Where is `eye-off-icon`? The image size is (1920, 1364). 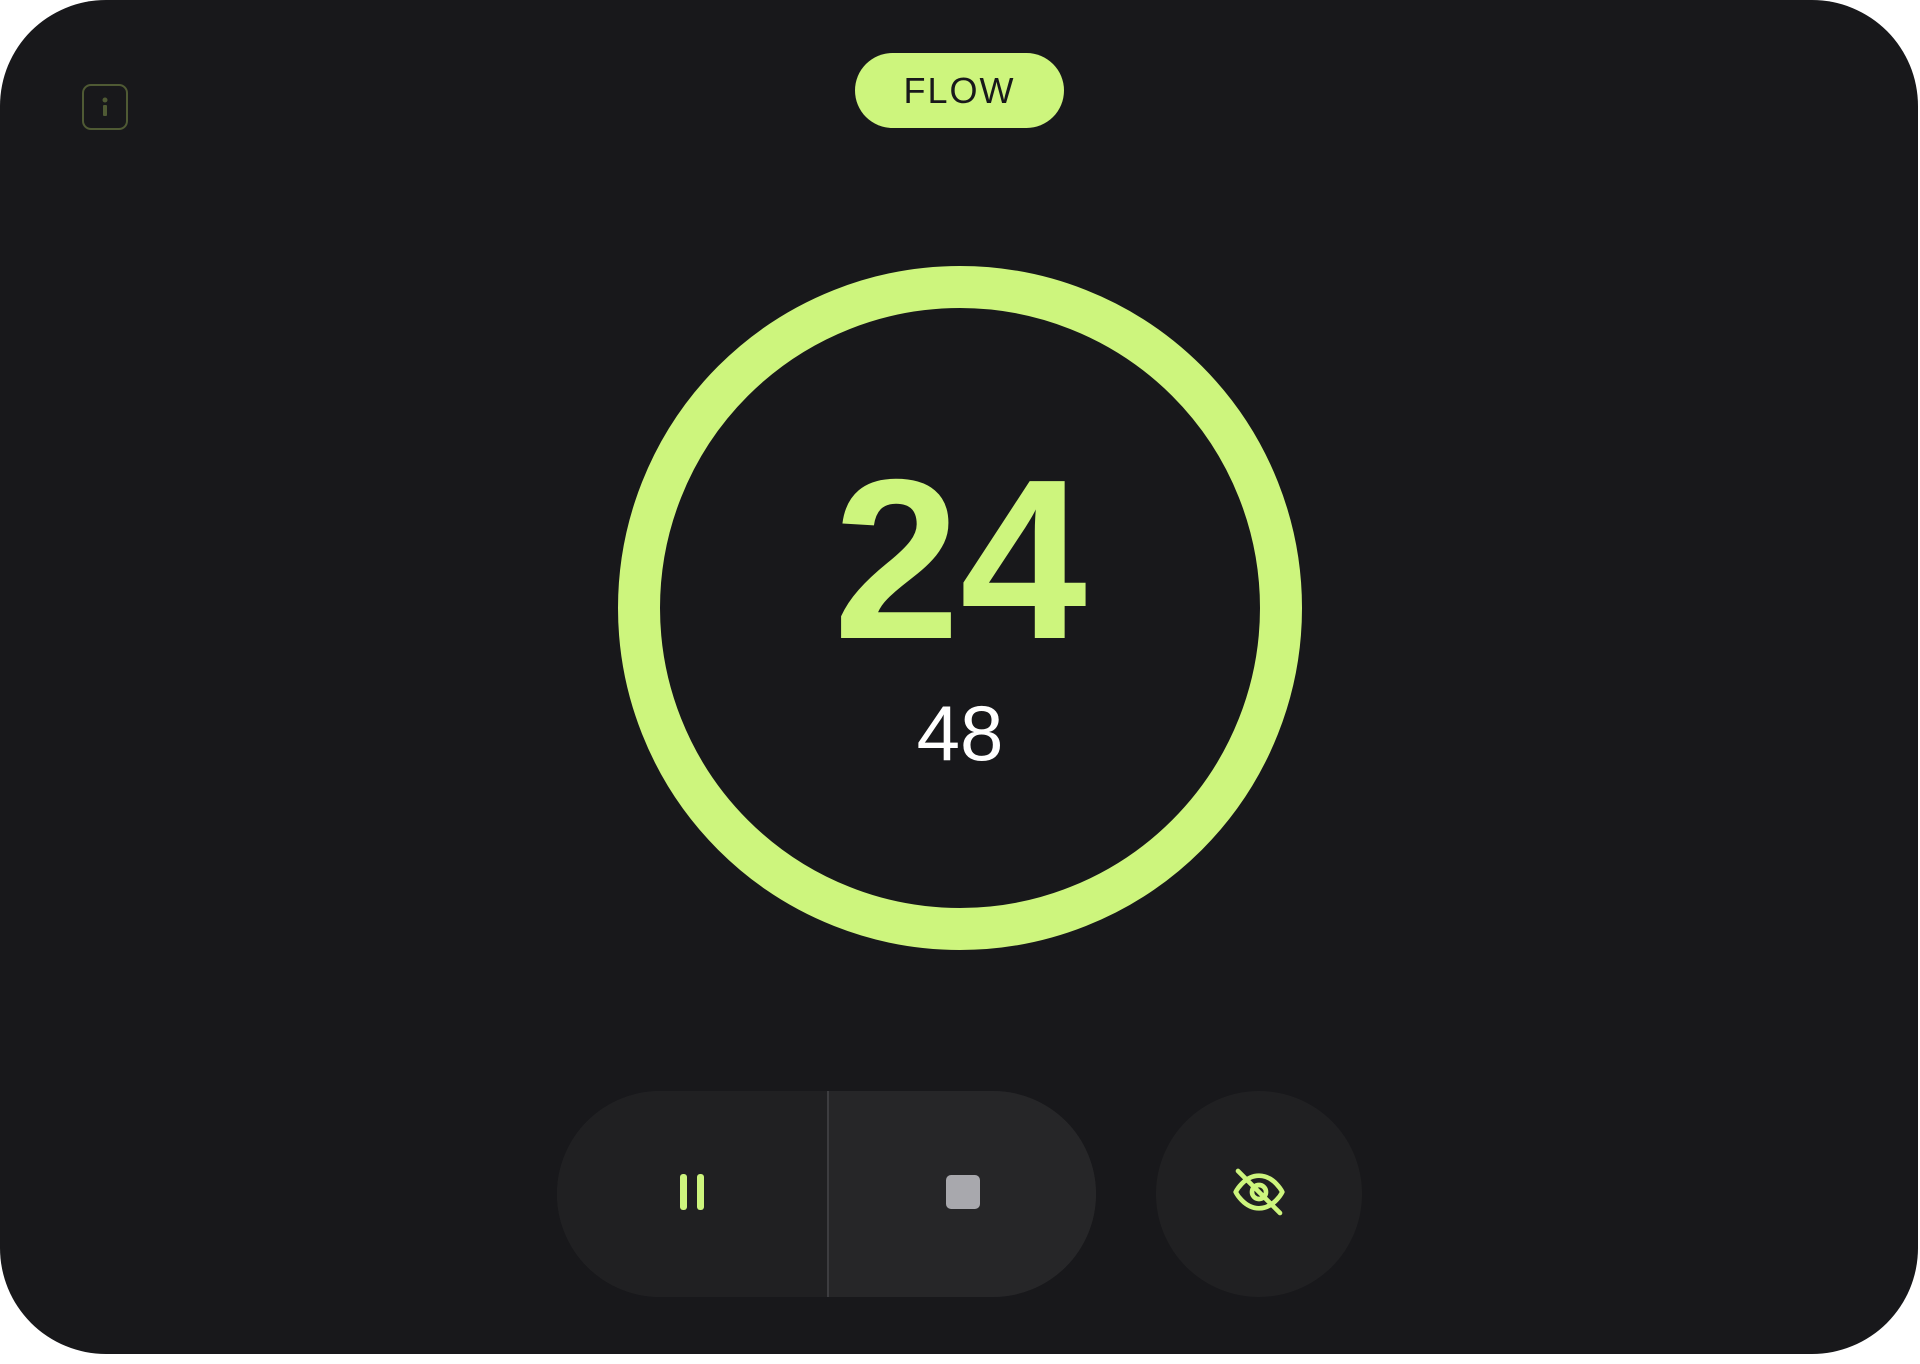
eye-off-icon is located at coordinates (1259, 1194).